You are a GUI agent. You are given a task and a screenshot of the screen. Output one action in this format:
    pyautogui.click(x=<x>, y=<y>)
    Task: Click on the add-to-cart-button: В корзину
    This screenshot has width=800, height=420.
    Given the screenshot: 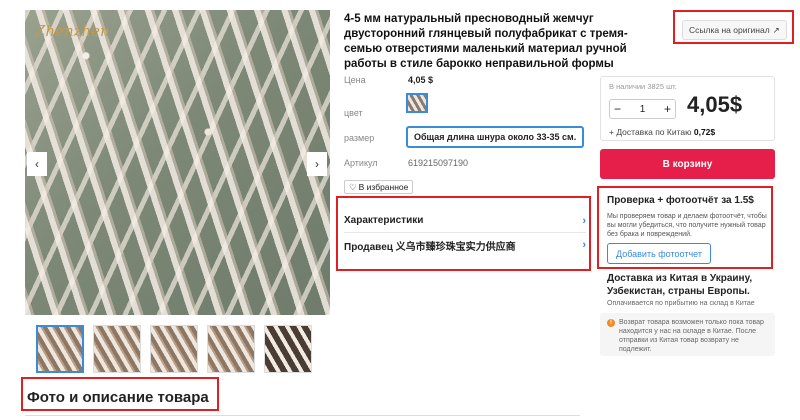 What is the action you would take?
    pyautogui.click(x=687, y=164)
    